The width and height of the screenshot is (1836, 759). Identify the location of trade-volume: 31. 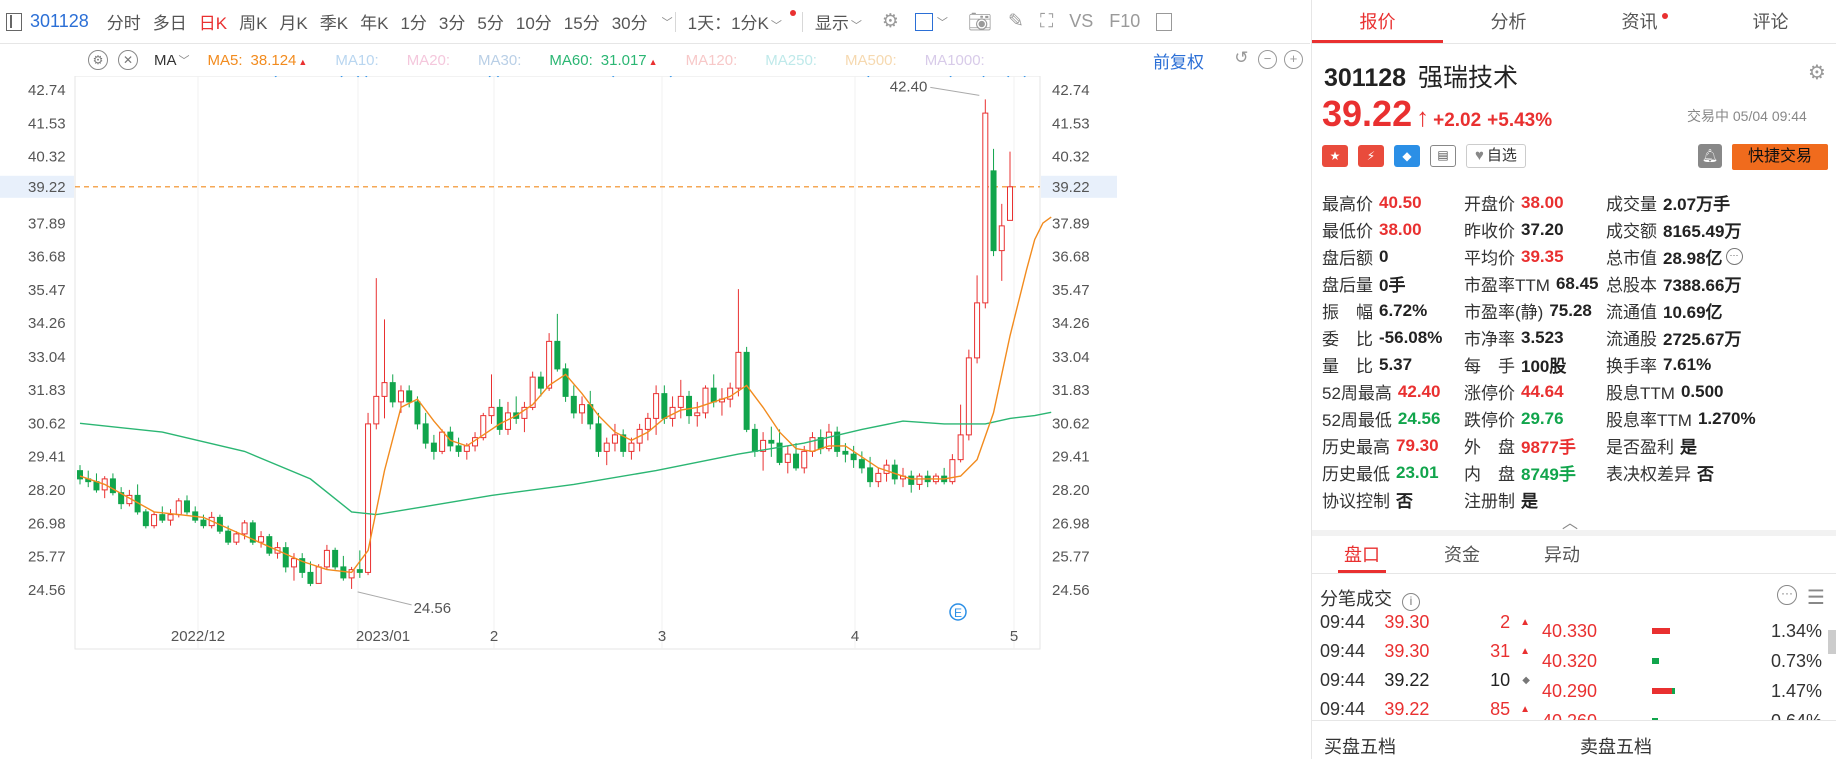
(1500, 651).